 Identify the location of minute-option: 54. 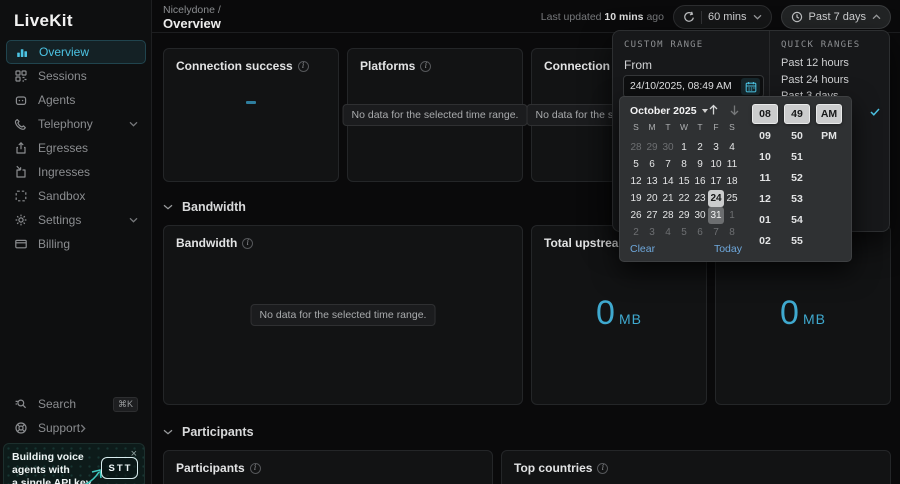
(797, 220).